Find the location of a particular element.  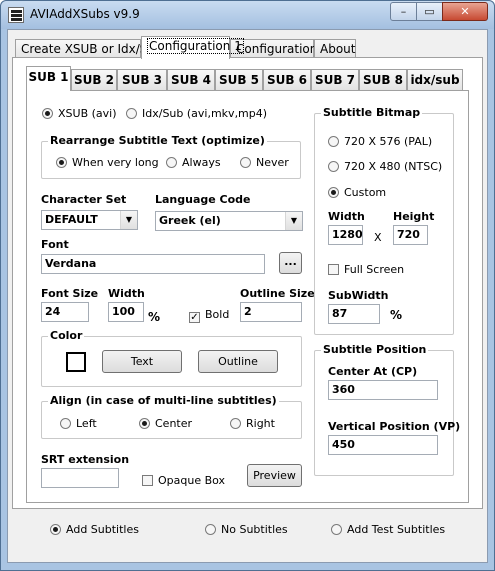

center-at-label: Center At (CP) is located at coordinates (373, 371).